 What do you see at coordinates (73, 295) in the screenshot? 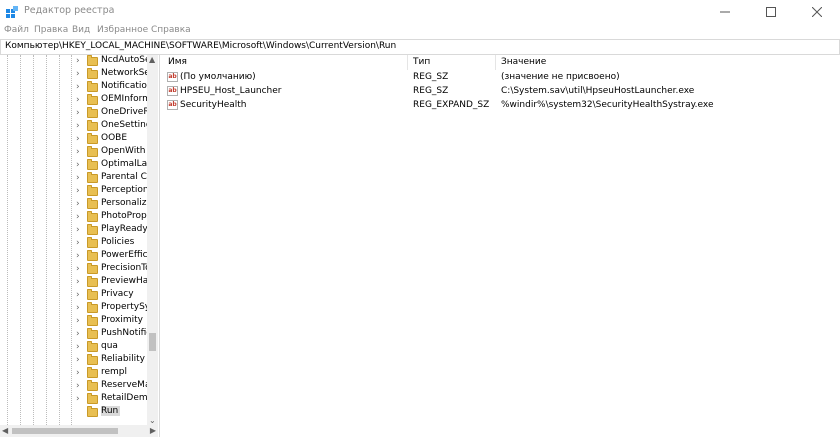
I see `tree-item: › Privacy` at bounding box center [73, 295].